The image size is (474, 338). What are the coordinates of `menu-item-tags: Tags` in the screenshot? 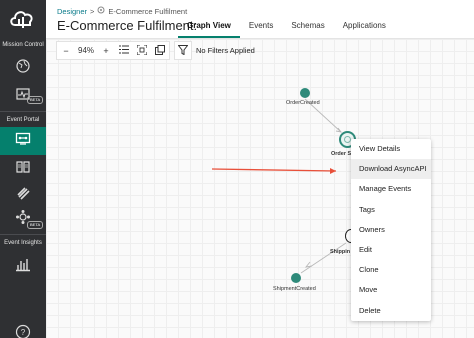 It's located at (391, 210).